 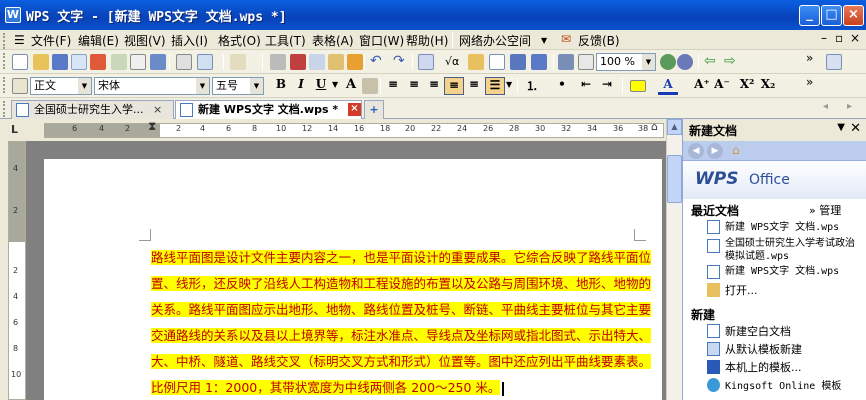 I want to click on format-painter-icon, so click(x=278, y=62).